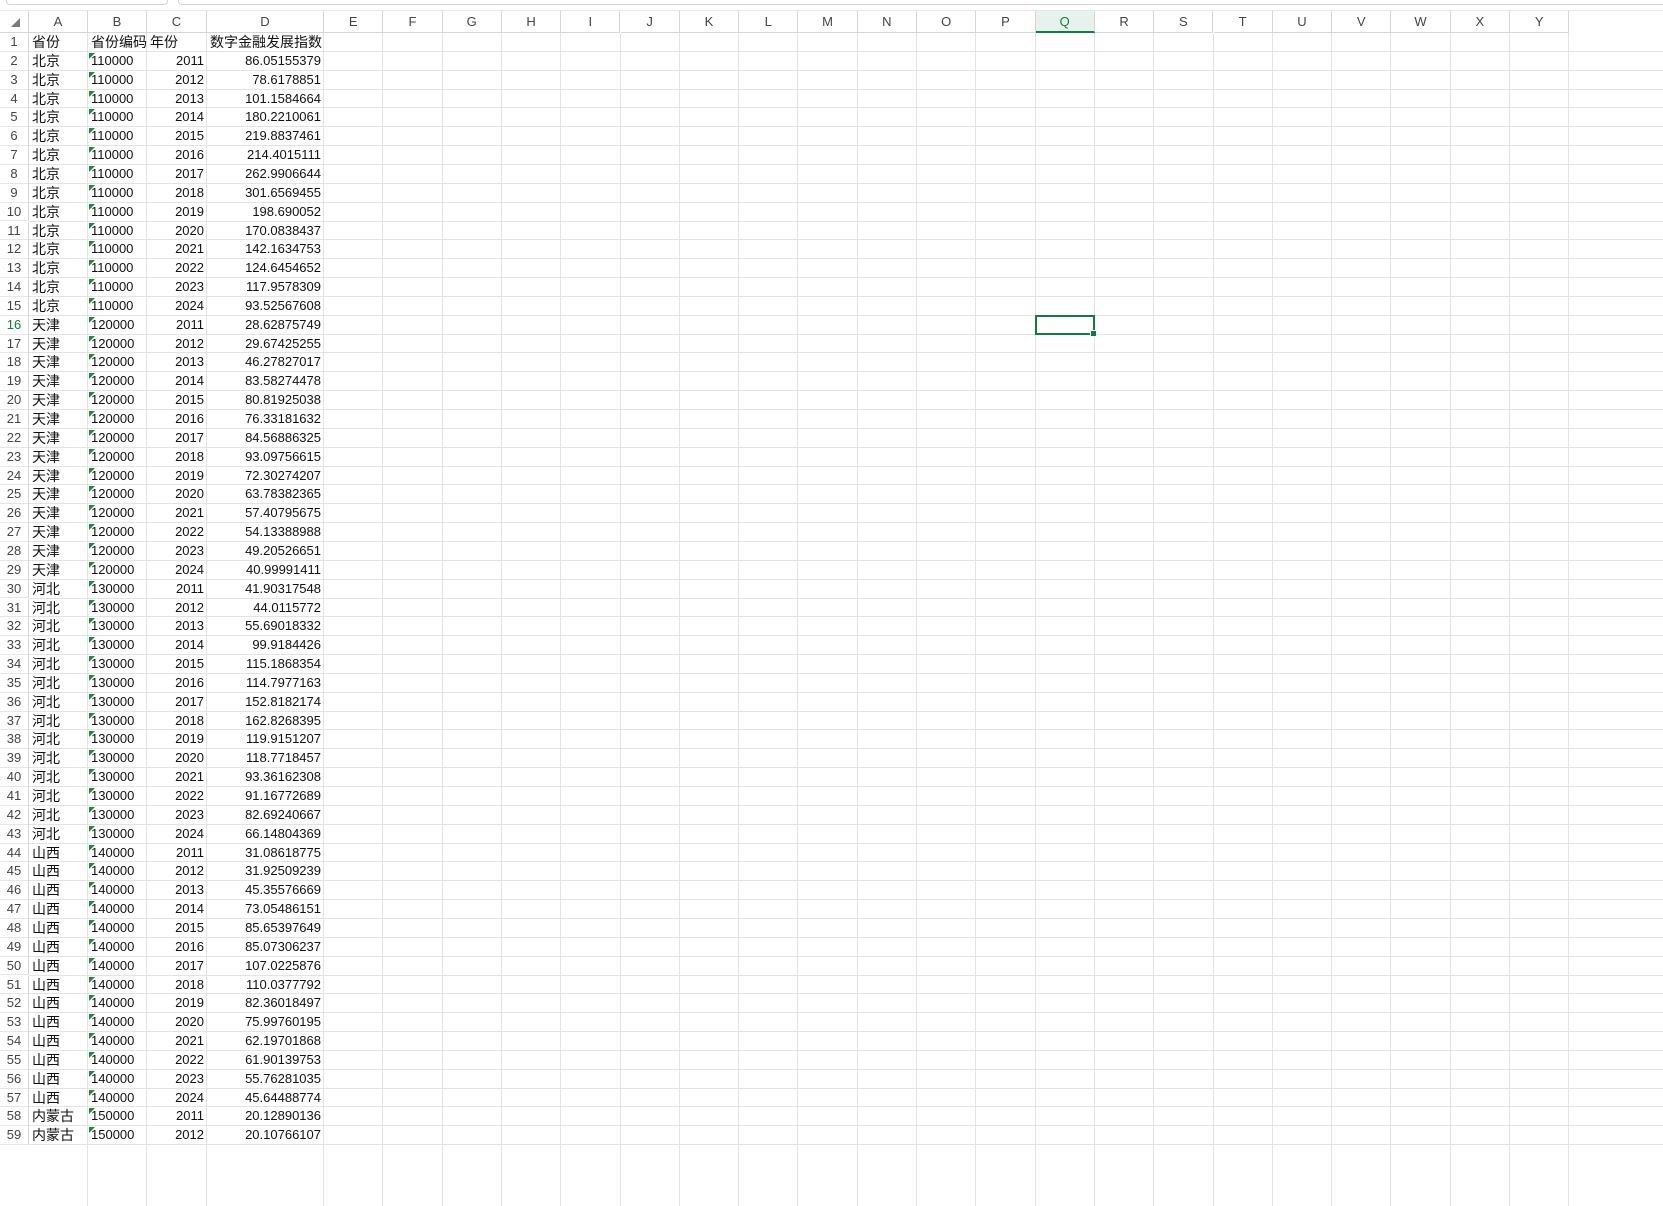  What do you see at coordinates (117, 400) in the screenshot?
I see `cell-province-code: 120000` at bounding box center [117, 400].